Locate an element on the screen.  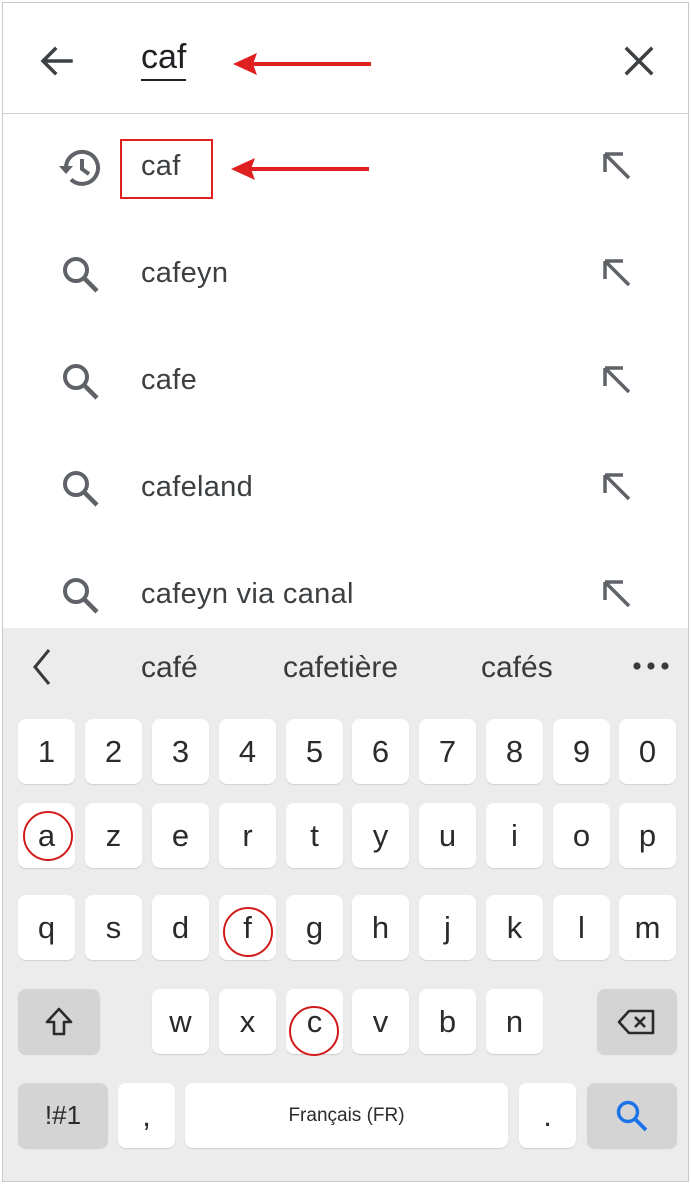
key-i: i is located at coordinates (514, 835).